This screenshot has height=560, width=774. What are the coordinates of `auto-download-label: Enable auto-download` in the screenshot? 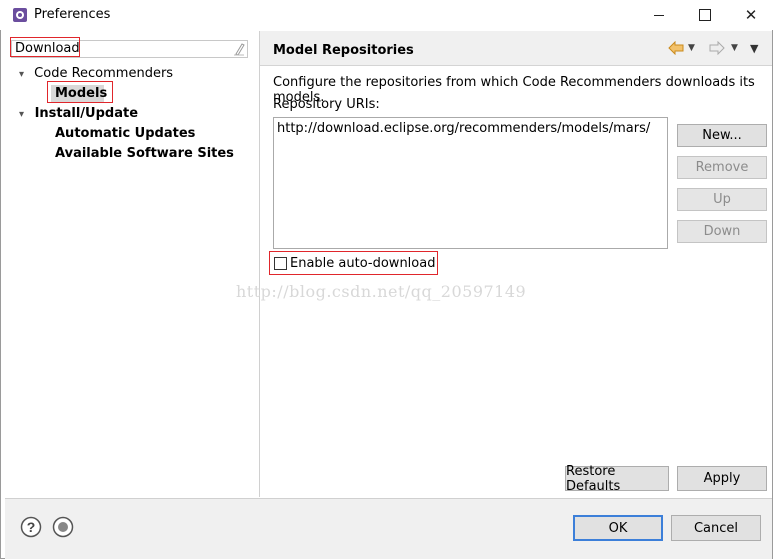 It's located at (362, 263).